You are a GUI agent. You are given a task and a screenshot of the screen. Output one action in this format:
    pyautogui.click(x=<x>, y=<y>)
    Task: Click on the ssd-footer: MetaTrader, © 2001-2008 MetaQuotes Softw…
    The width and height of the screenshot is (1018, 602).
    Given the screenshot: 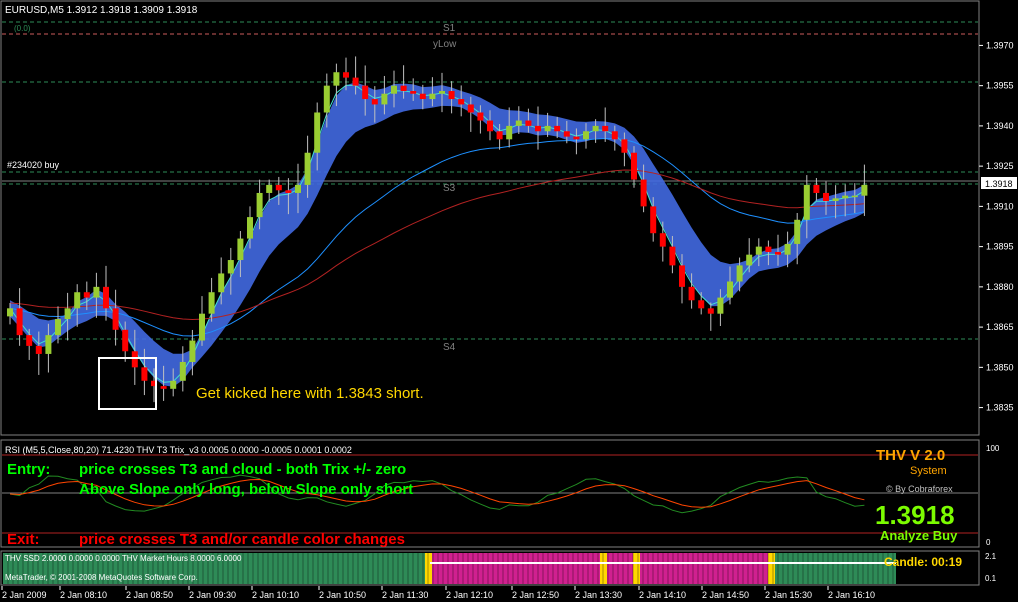 What is the action you would take?
    pyautogui.click(x=101, y=577)
    